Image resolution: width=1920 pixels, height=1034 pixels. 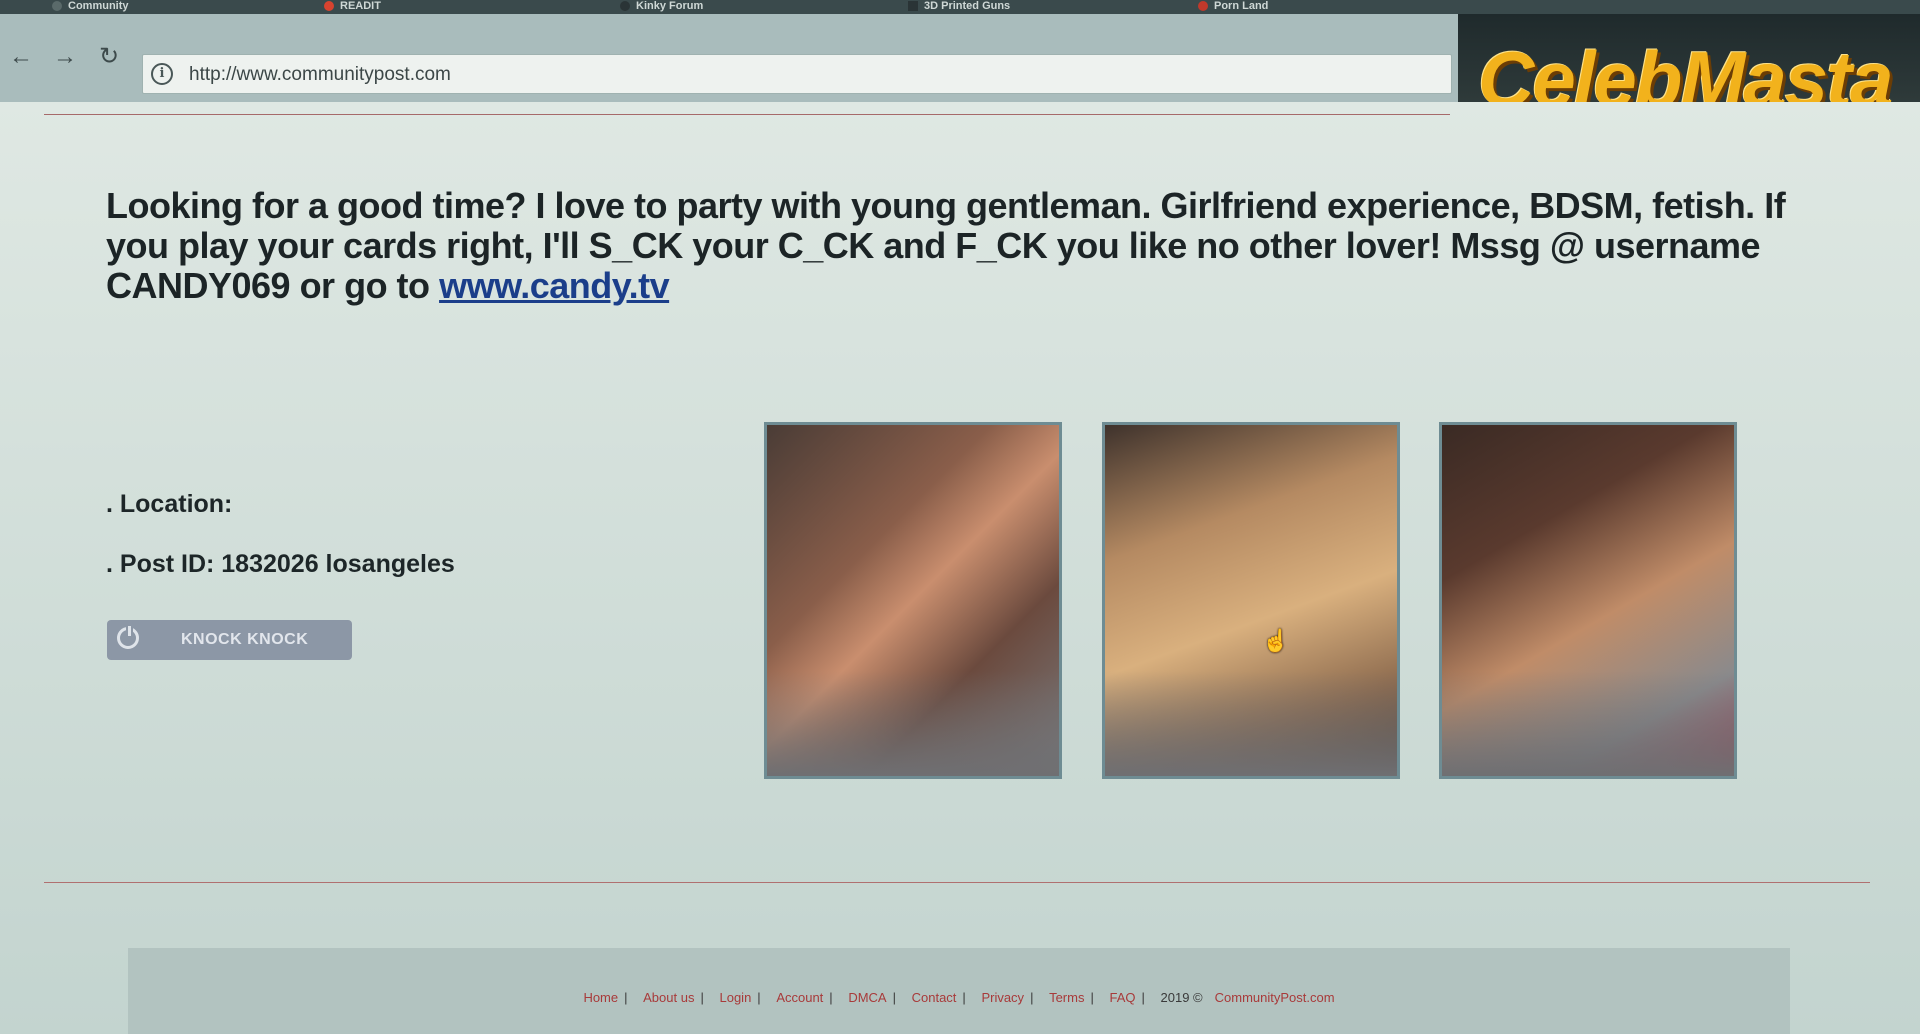 I want to click on candy-link: www.candy.tv, so click(x=554, y=285).